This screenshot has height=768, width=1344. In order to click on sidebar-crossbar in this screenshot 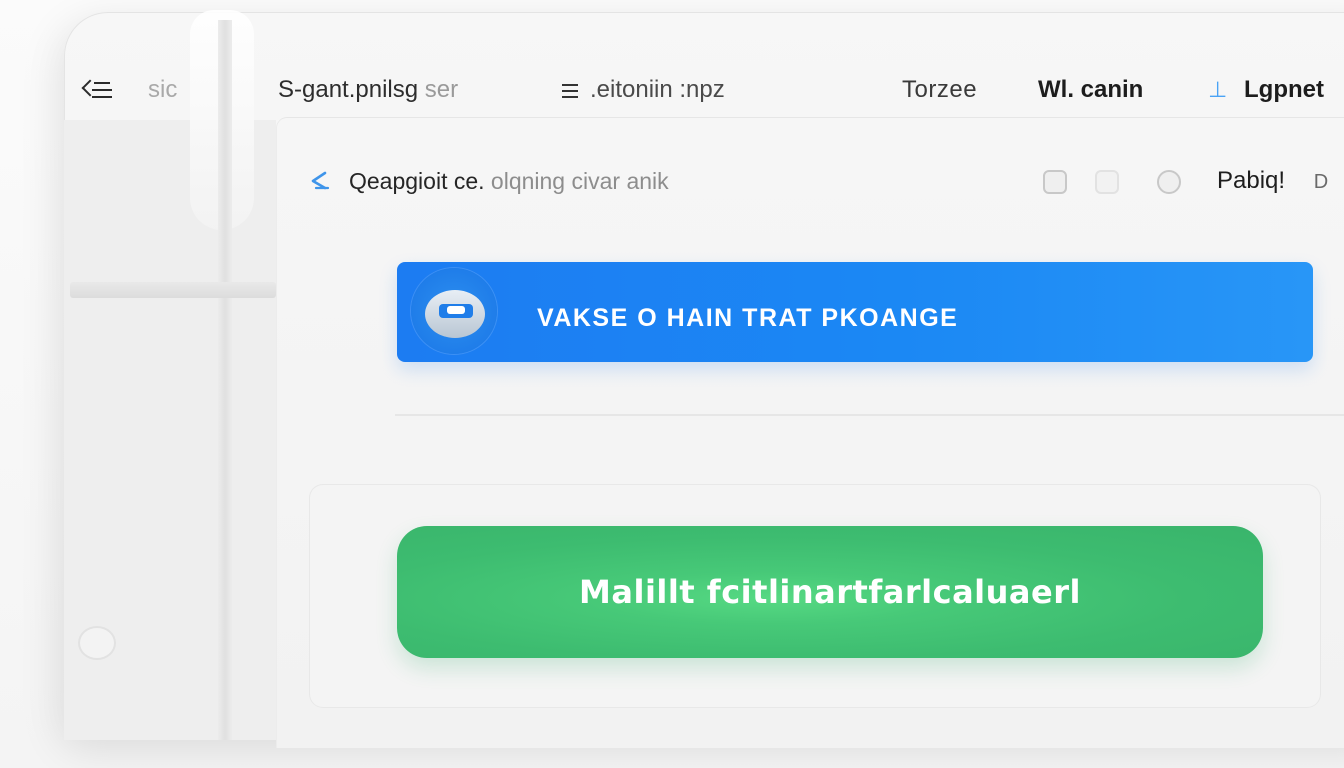, I will do `click(173, 290)`.